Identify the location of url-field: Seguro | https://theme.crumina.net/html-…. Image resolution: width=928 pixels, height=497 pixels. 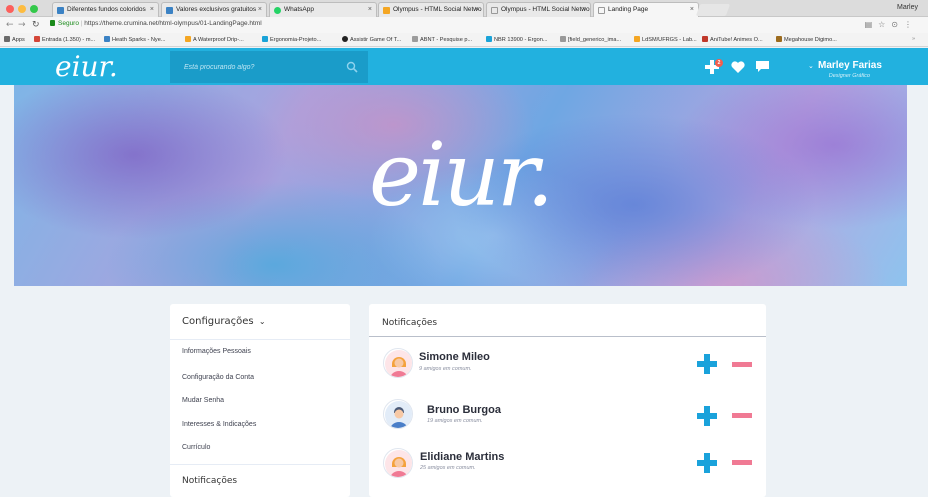
(156, 23).